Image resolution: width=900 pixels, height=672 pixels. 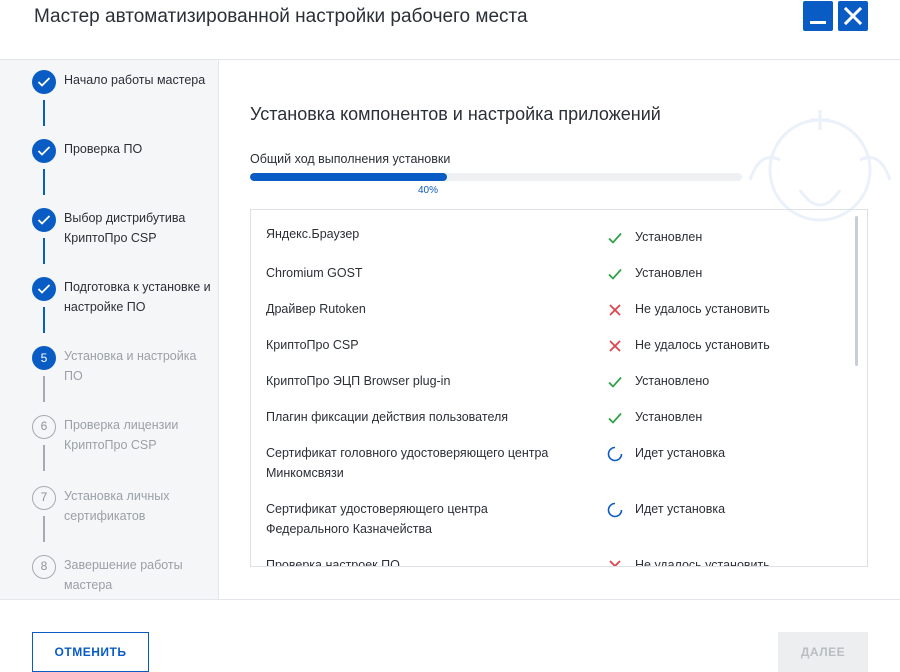 What do you see at coordinates (856, 291) in the screenshot?
I see `list-scrollbar` at bounding box center [856, 291].